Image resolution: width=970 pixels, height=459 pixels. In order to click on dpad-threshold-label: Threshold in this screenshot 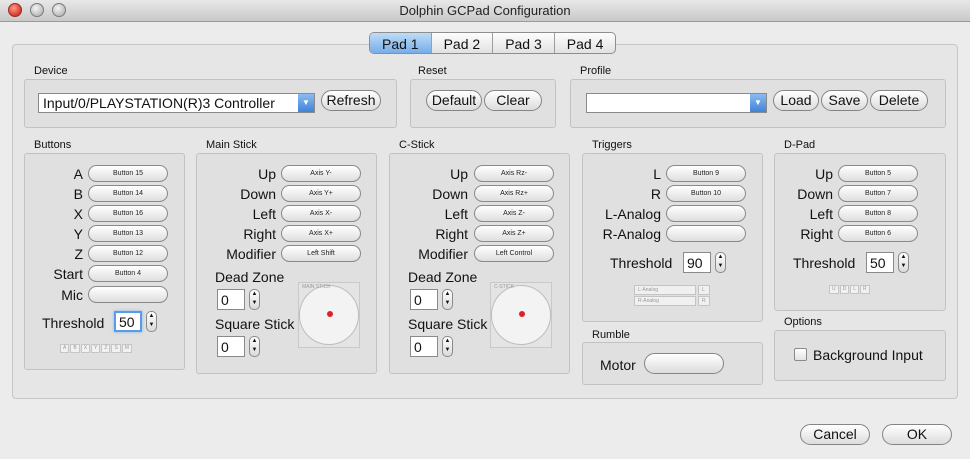, I will do `click(824, 263)`.